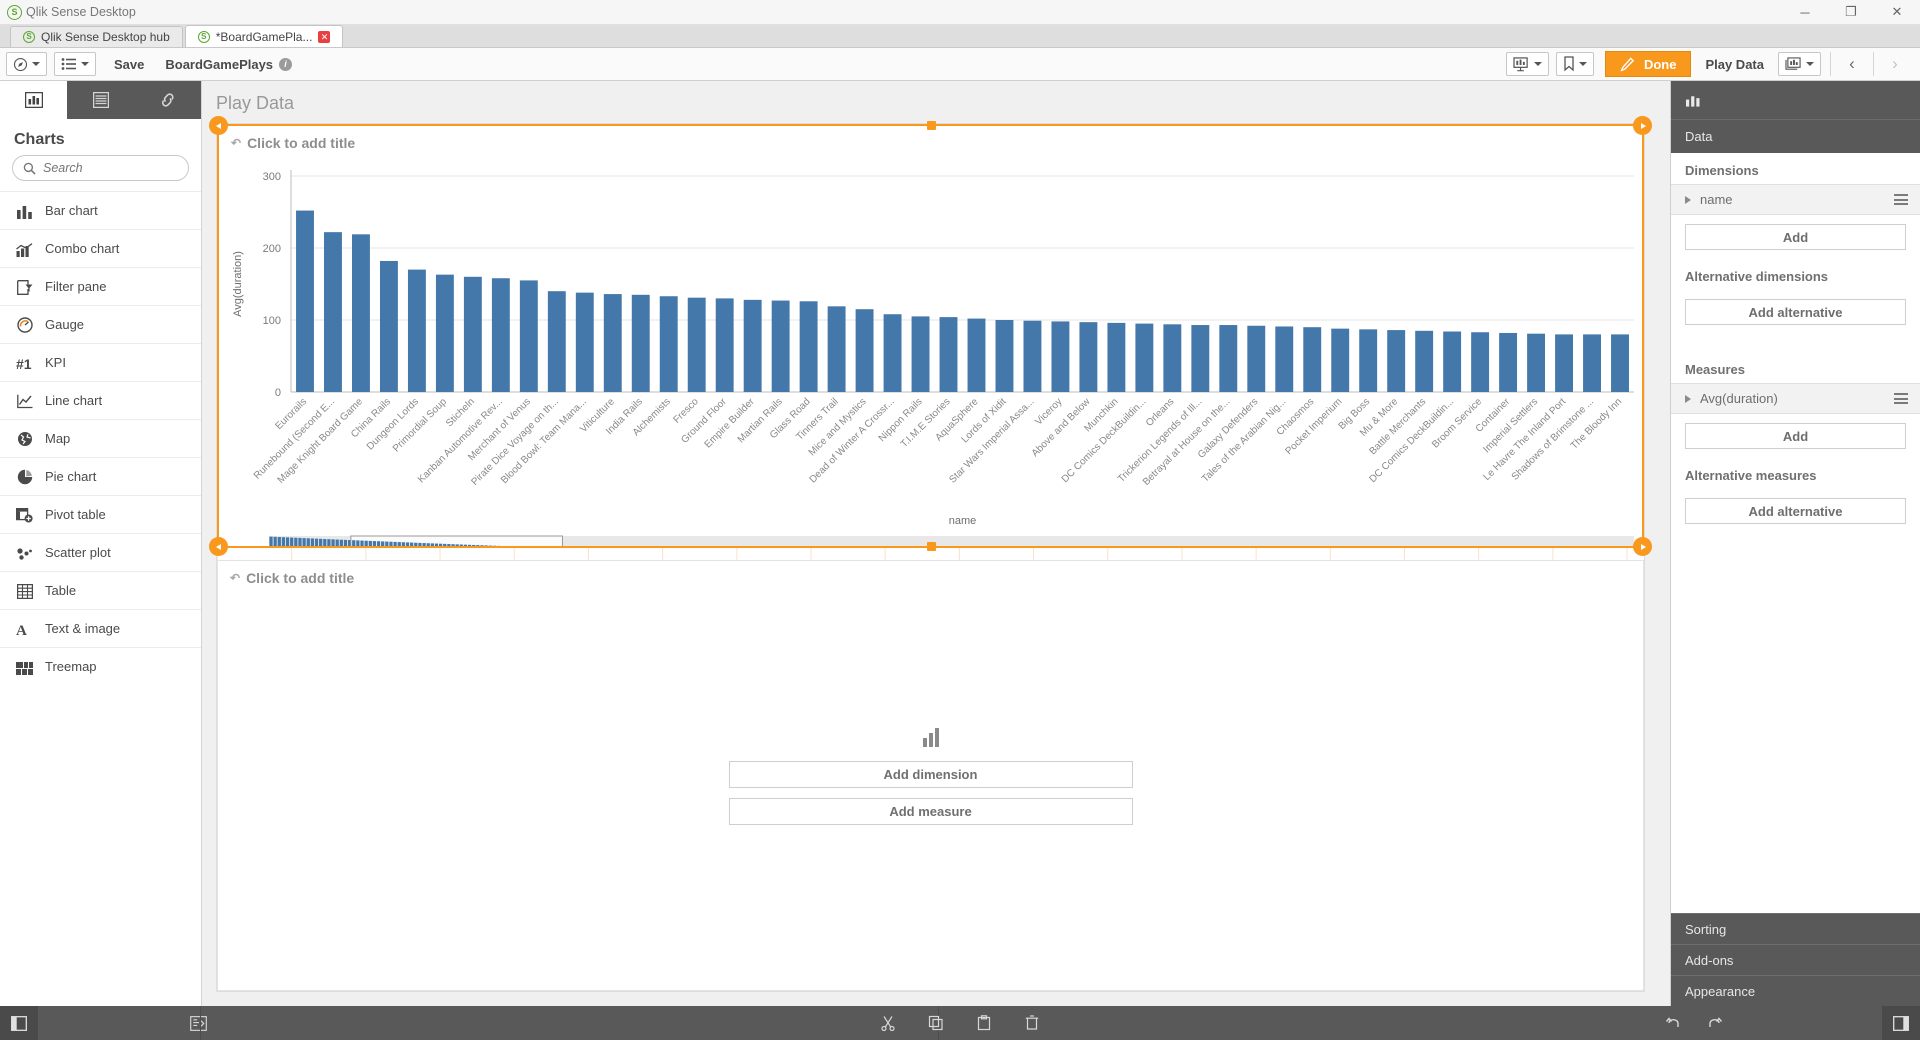  What do you see at coordinates (1032, 1023) in the screenshot?
I see `delete-icon` at bounding box center [1032, 1023].